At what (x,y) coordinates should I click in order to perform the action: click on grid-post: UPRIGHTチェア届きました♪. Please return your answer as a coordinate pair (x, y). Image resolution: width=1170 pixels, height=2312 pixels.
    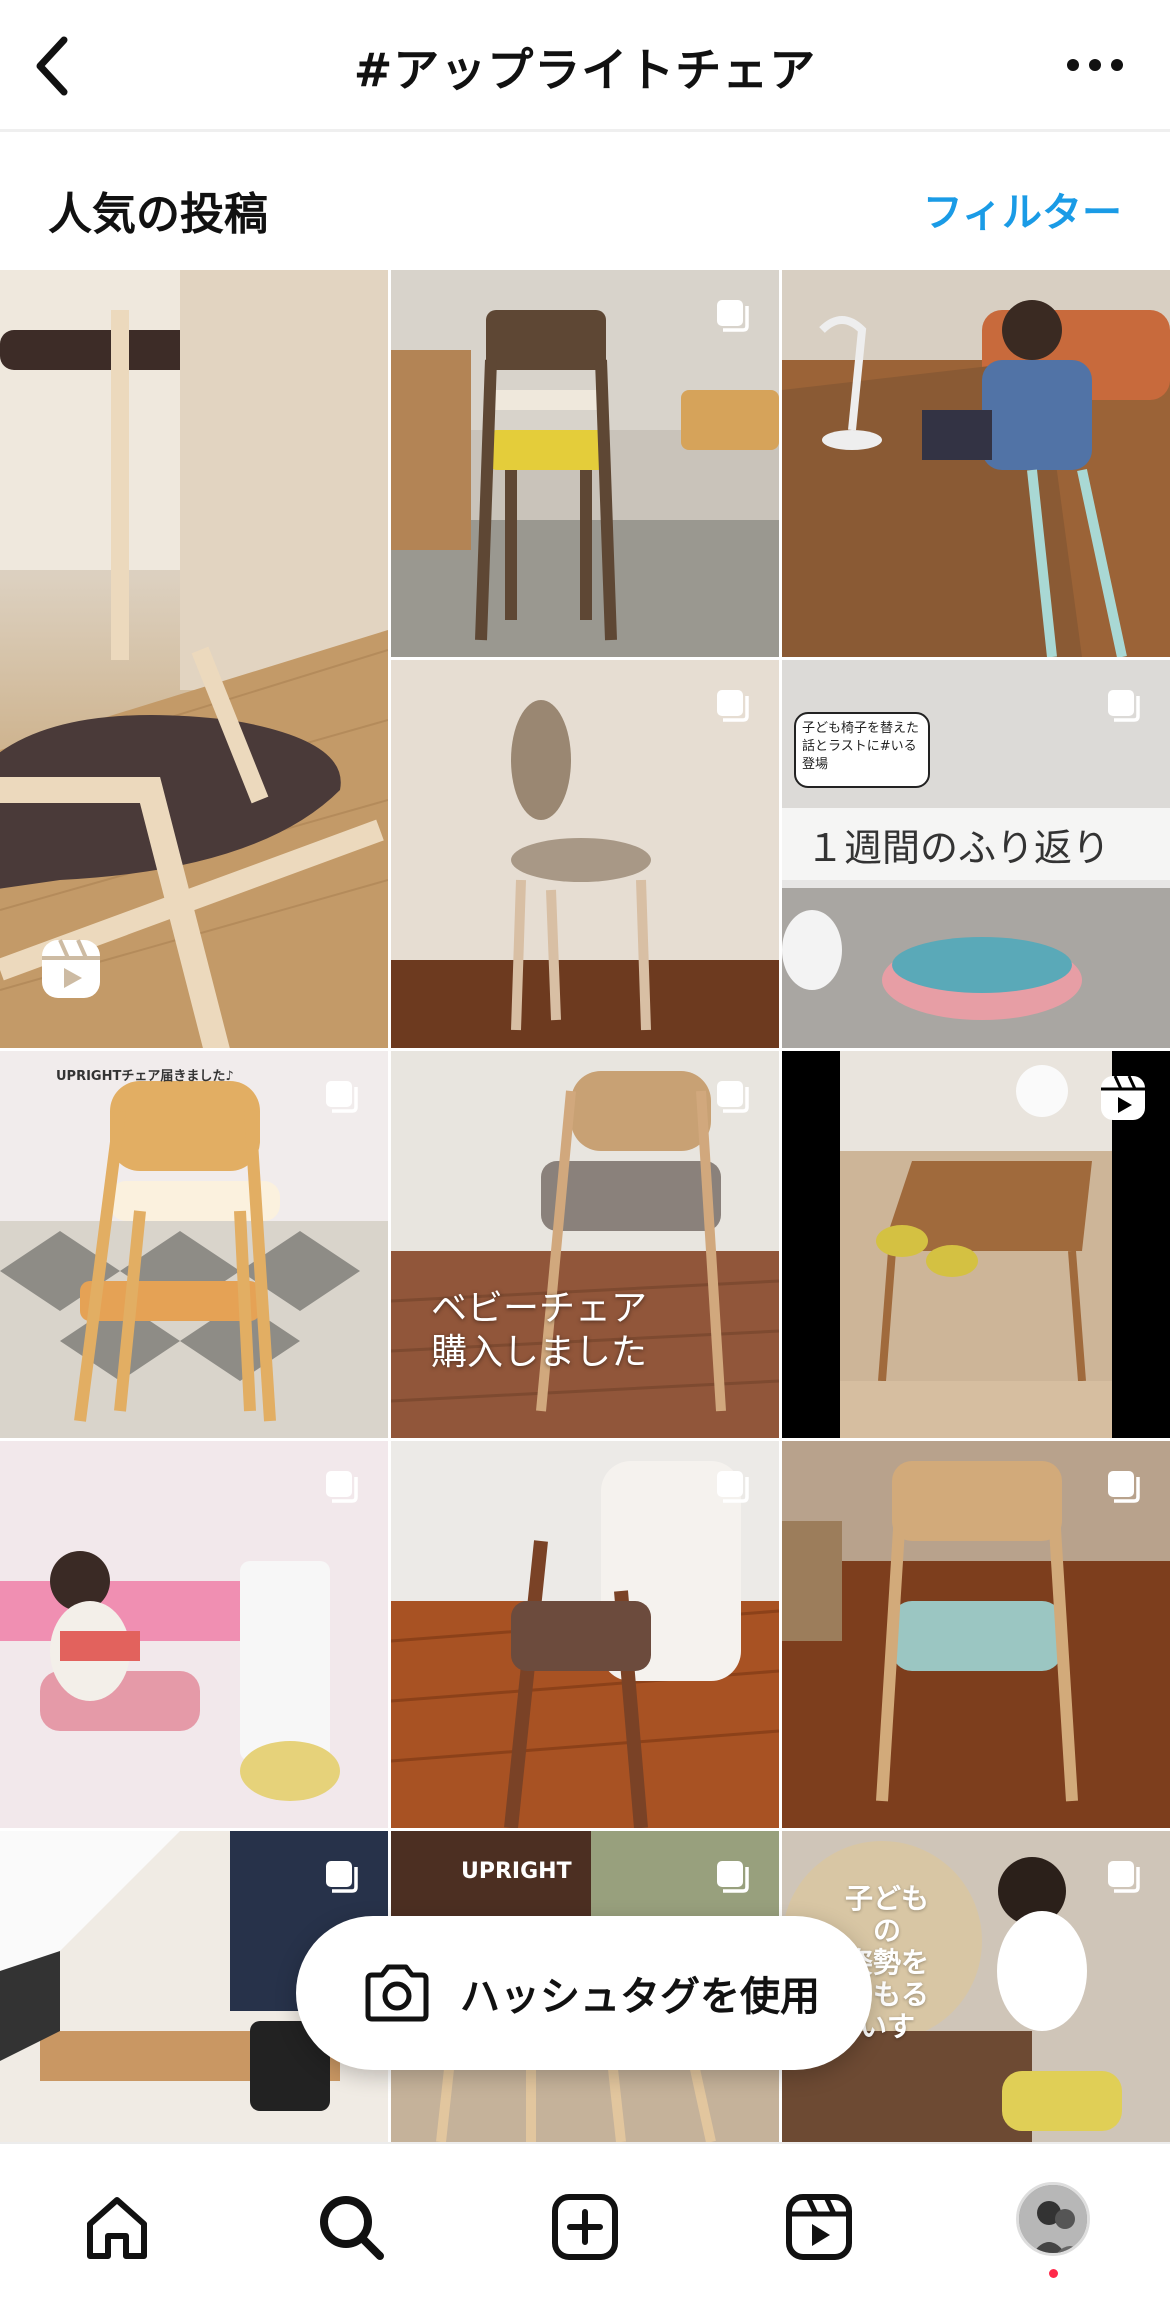
    Looking at the image, I should click on (194, 1244).